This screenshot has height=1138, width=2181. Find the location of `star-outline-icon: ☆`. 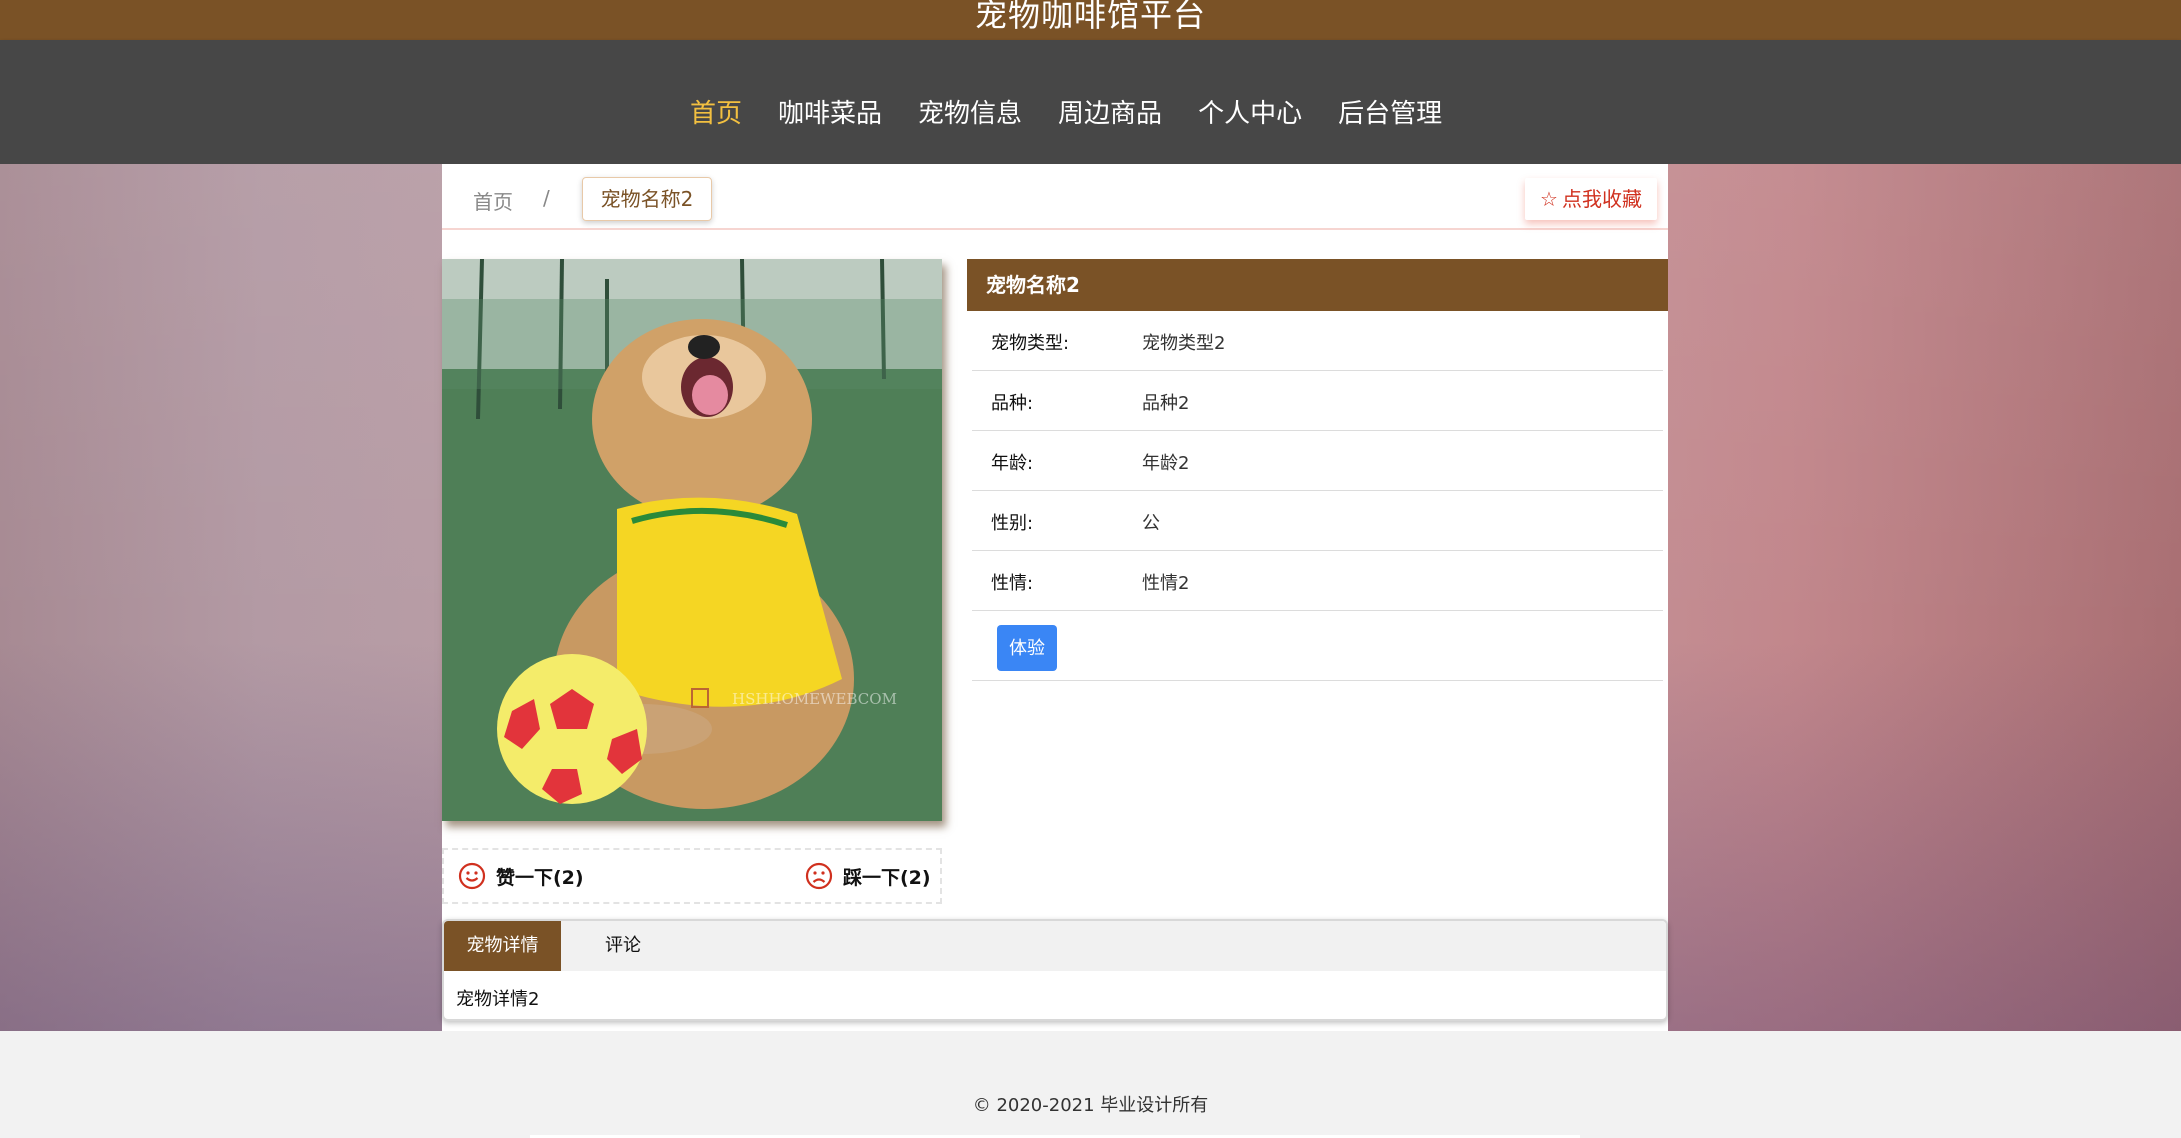

star-outline-icon: ☆ is located at coordinates (1549, 199).